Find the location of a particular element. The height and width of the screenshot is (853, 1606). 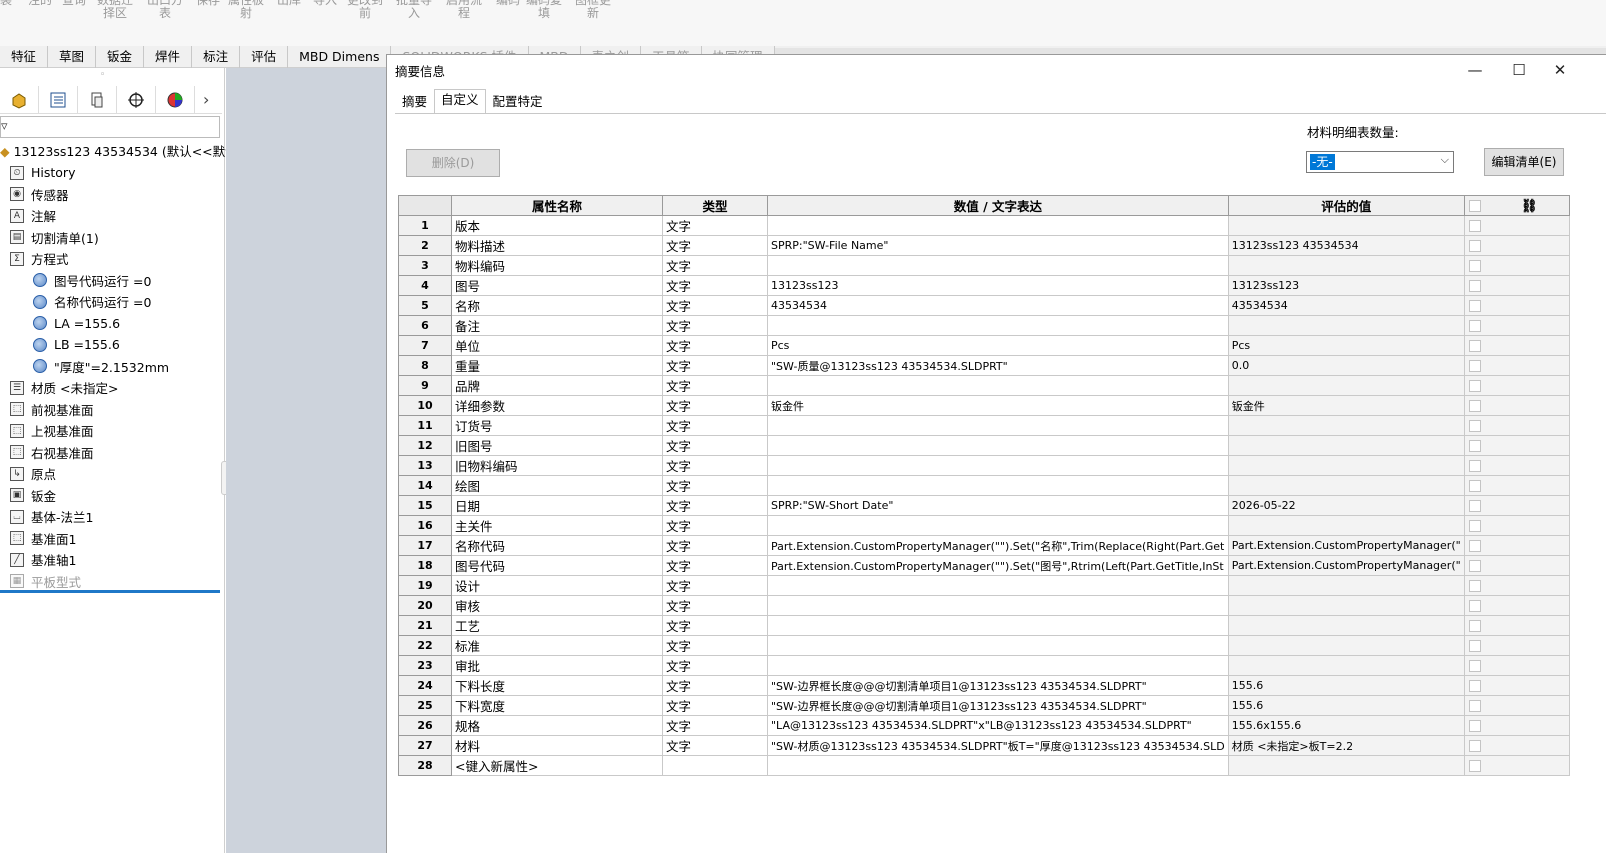

ribbon-button: 属性板 射 is located at coordinates (246, 10).